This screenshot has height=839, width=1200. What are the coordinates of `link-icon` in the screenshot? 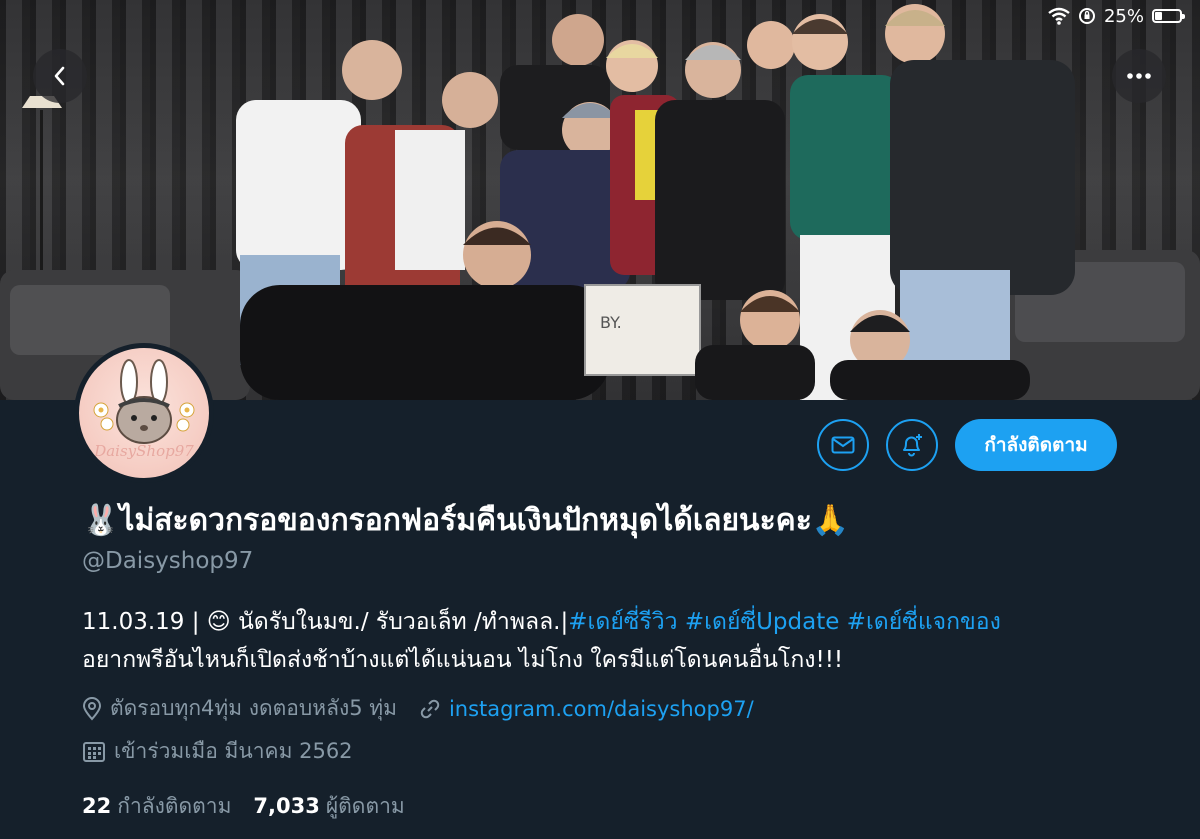 It's located at (430, 708).